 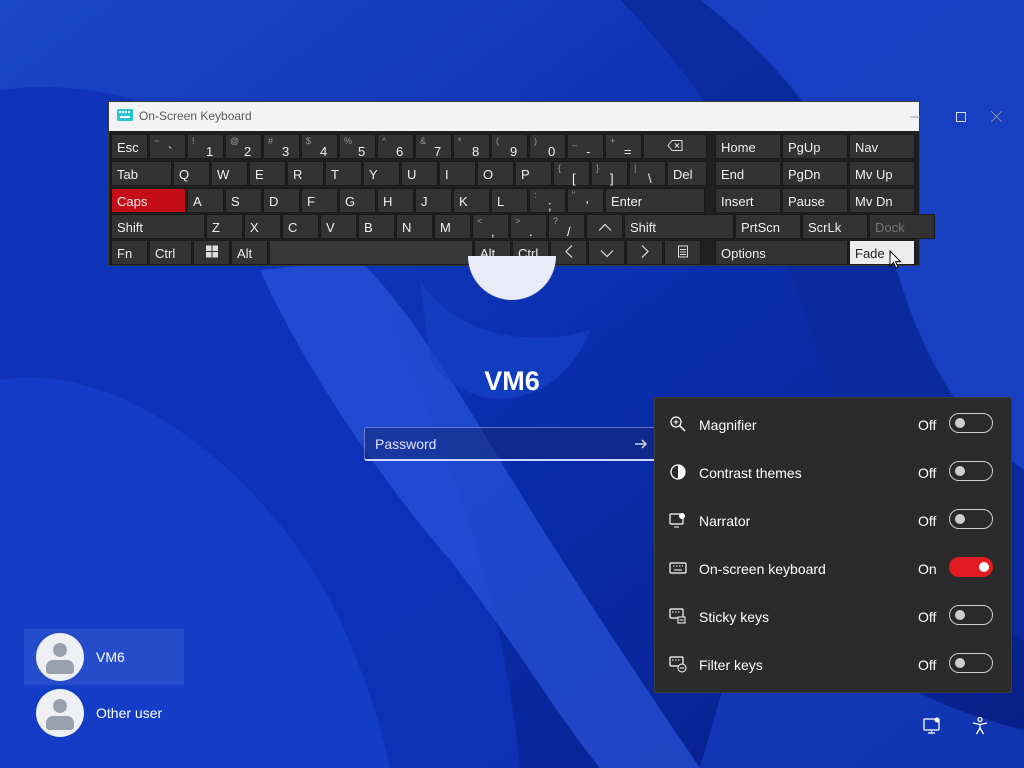 I want to click on key-insert: Insert, so click(x=748, y=200).